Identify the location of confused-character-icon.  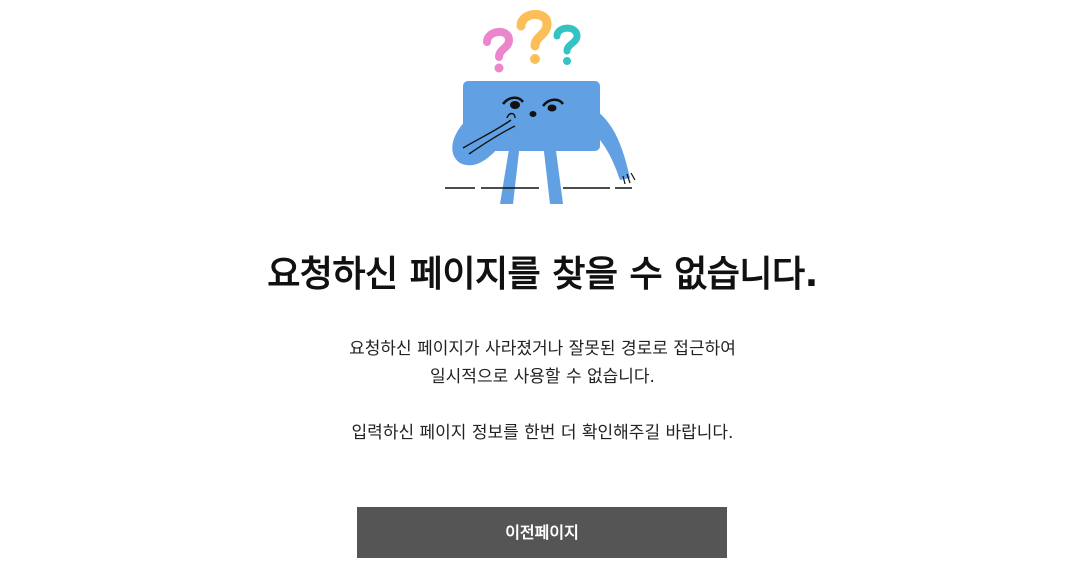
(540, 108).